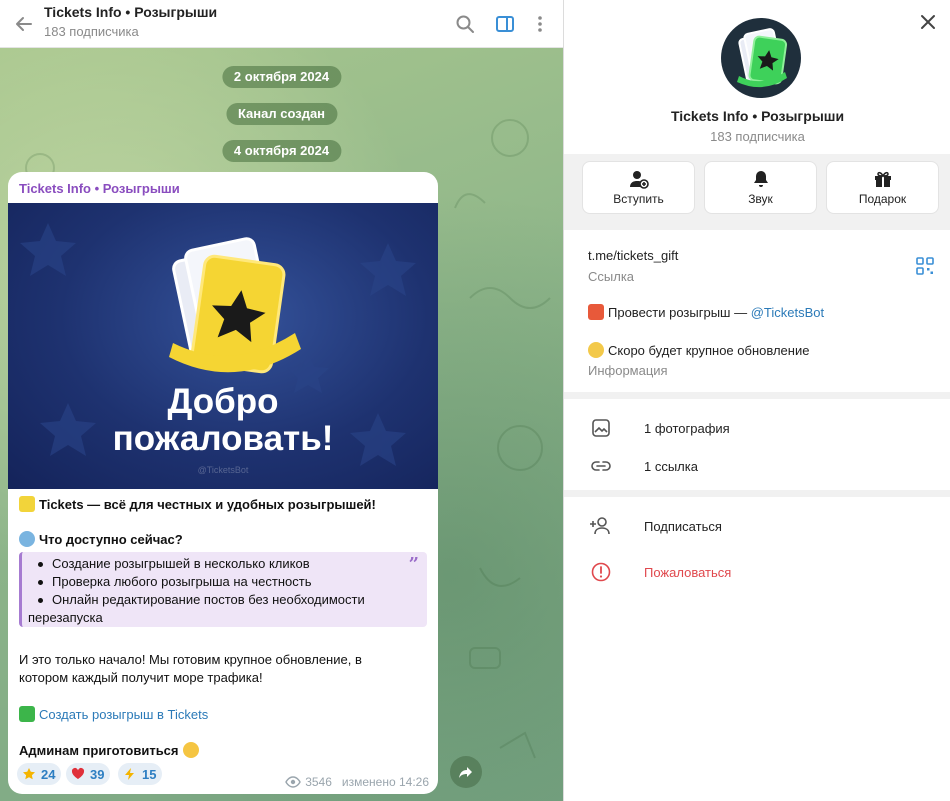 The width and height of the screenshot is (950, 801). I want to click on share-button, so click(466, 772).